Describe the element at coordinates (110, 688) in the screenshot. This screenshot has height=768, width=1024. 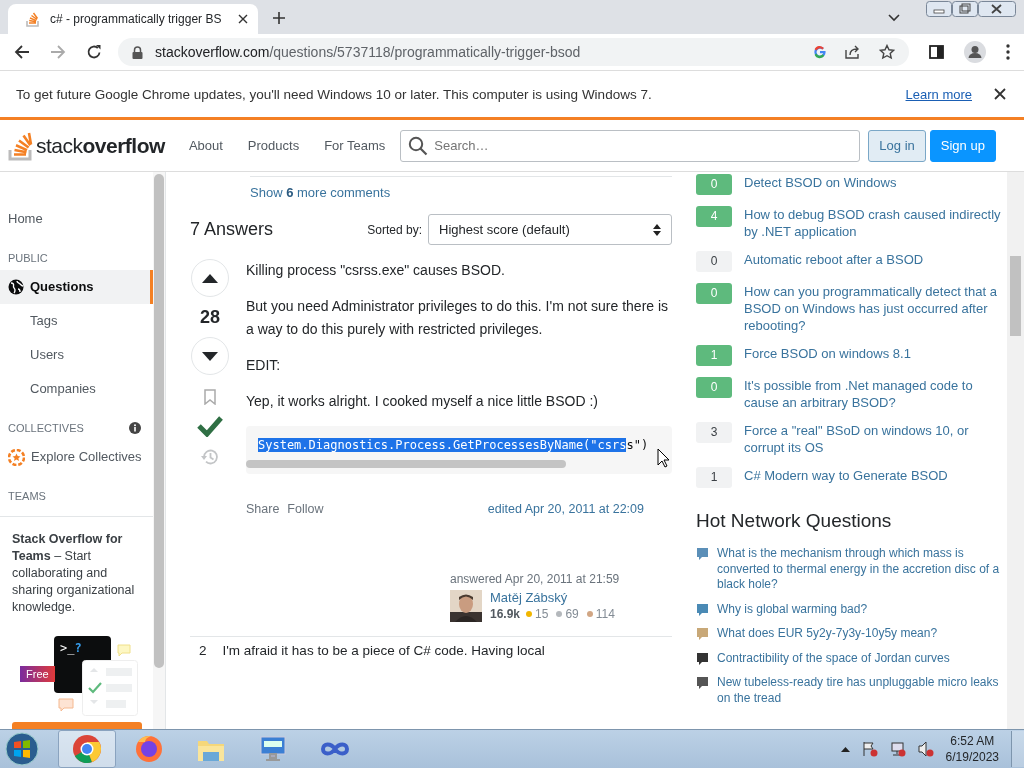
I see `vote-card-drawing` at that location.